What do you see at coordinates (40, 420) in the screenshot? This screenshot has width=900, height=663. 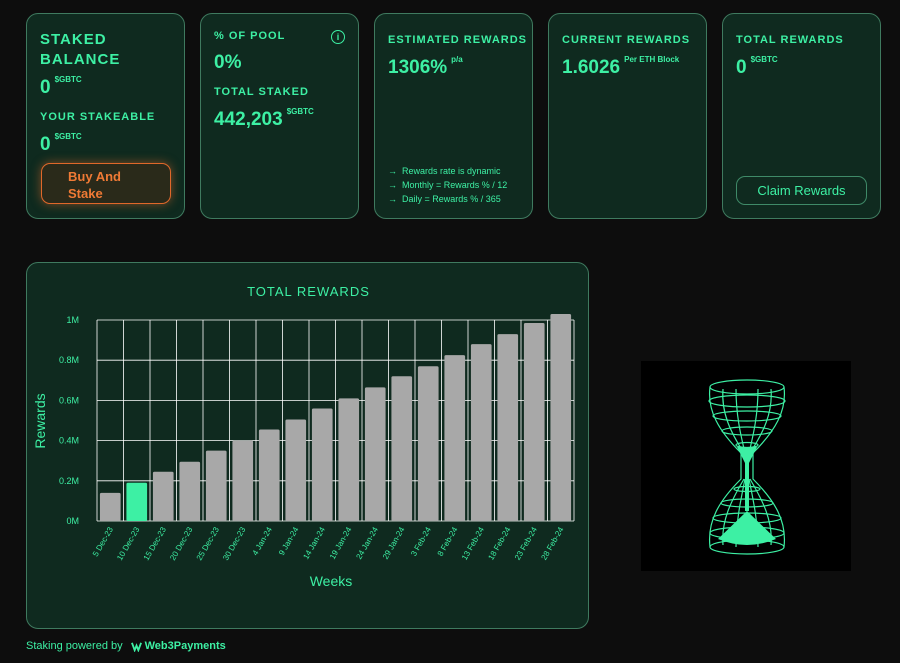 I see `y-axis-title: Rewards` at bounding box center [40, 420].